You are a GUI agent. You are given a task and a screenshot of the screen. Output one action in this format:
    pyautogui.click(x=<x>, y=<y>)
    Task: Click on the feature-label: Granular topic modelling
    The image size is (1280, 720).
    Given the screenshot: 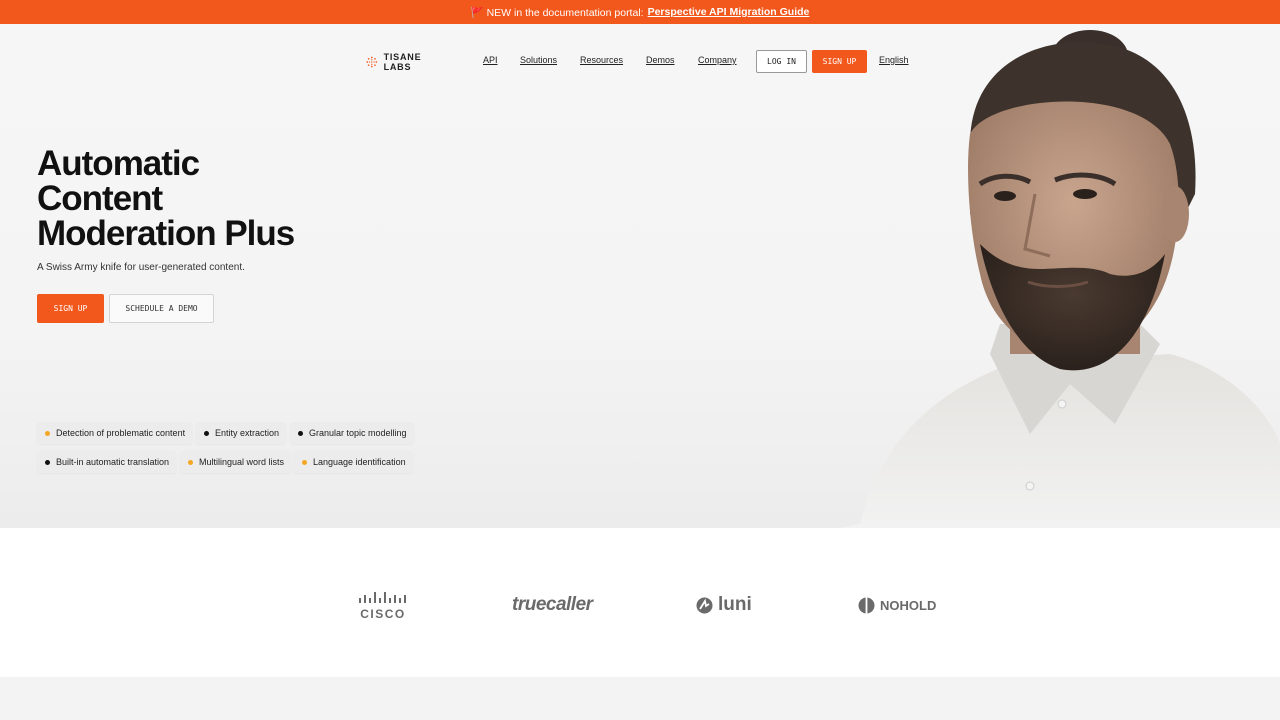 What is the action you would take?
    pyautogui.click(x=358, y=433)
    